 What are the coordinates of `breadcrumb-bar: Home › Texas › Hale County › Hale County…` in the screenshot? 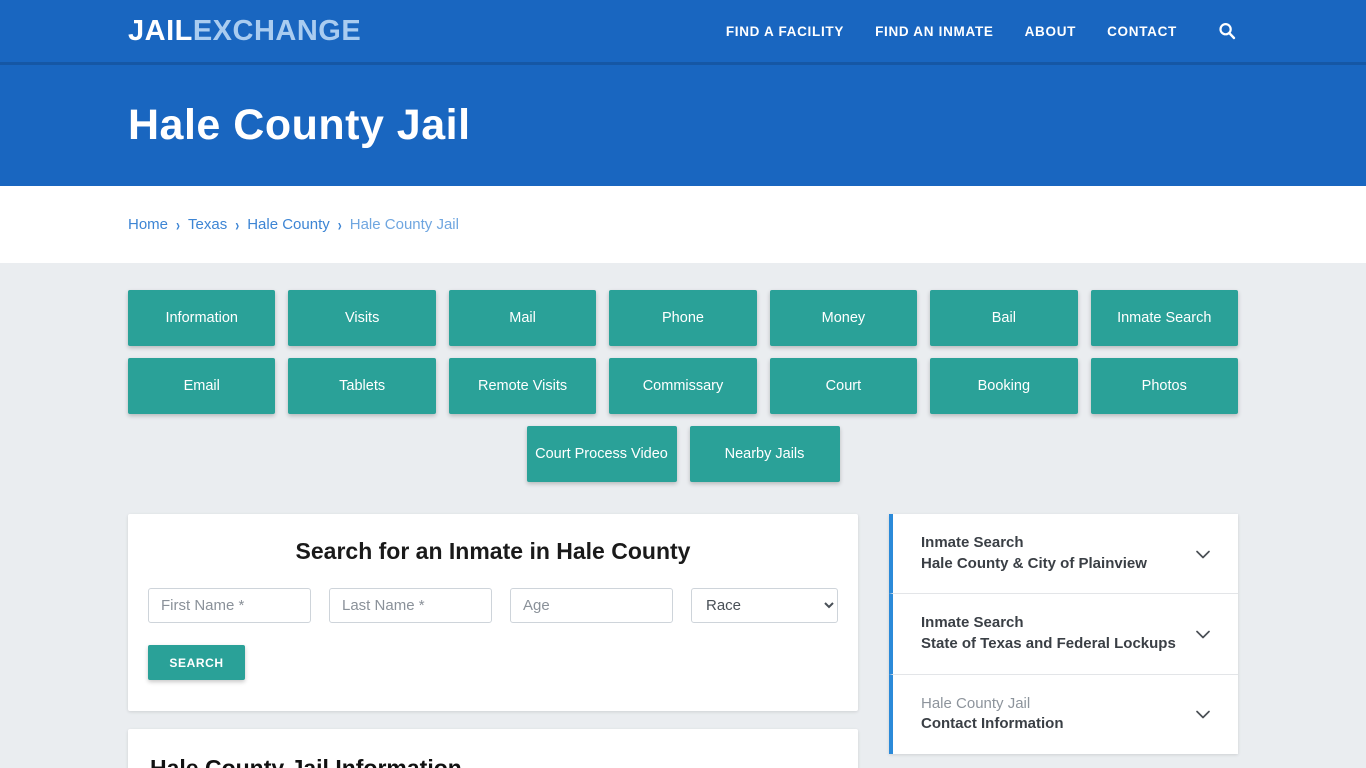 It's located at (683, 224).